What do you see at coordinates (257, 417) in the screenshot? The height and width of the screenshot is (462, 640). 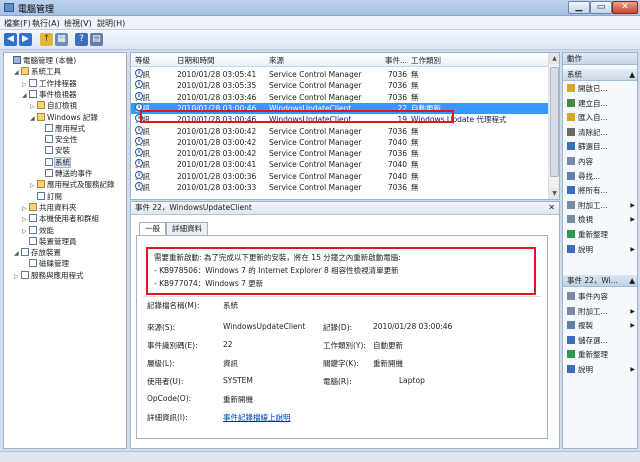 I see `more-info-link: 事件記錄檔線上說明` at bounding box center [257, 417].